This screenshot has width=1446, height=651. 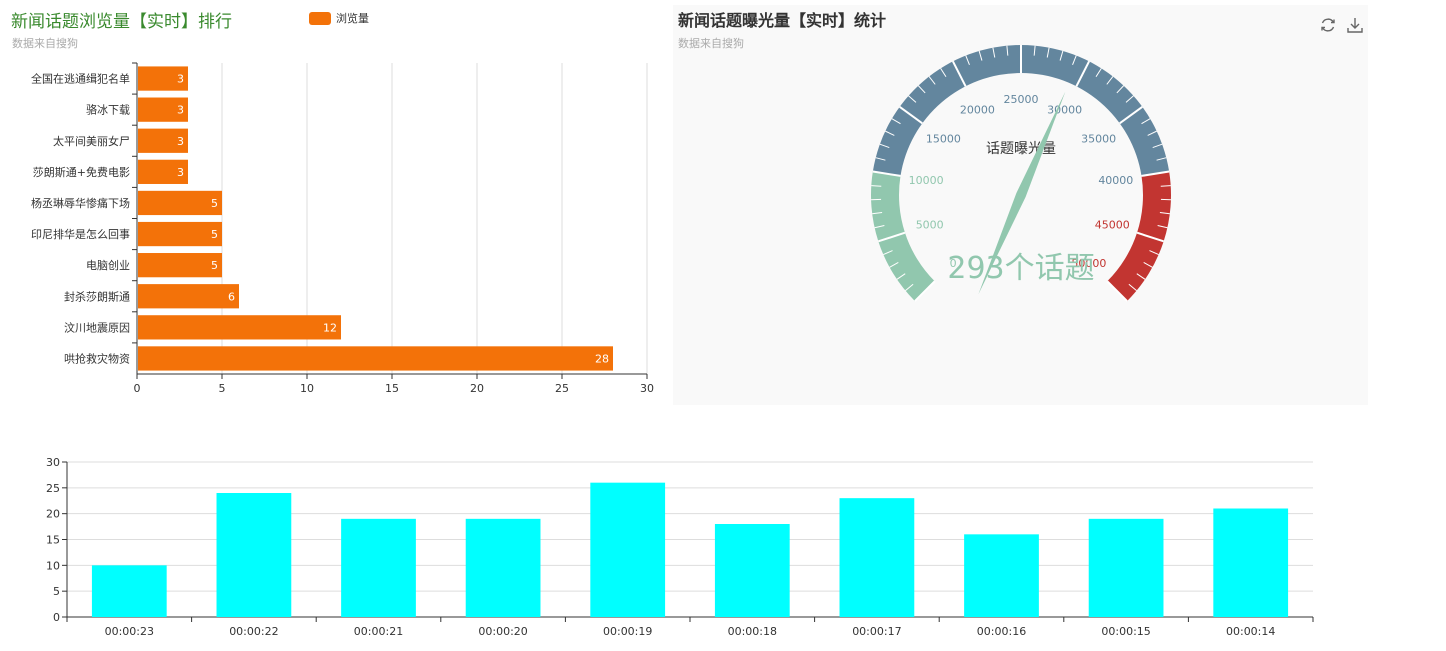 I want to click on gauge-tick-label: 15000, so click(x=943, y=139).